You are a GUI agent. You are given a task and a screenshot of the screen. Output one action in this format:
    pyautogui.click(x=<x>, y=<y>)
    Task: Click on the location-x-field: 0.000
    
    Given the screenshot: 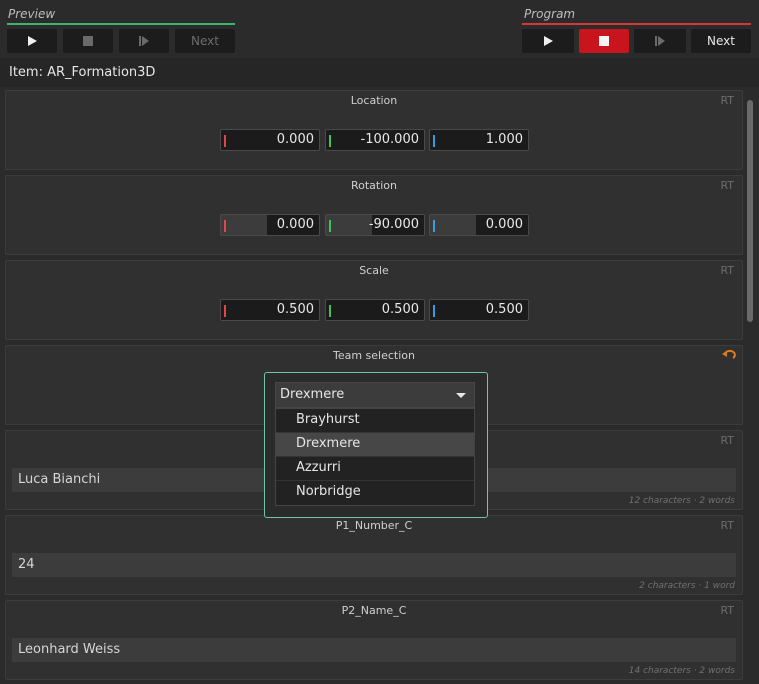 What is the action you would take?
    pyautogui.click(x=270, y=140)
    